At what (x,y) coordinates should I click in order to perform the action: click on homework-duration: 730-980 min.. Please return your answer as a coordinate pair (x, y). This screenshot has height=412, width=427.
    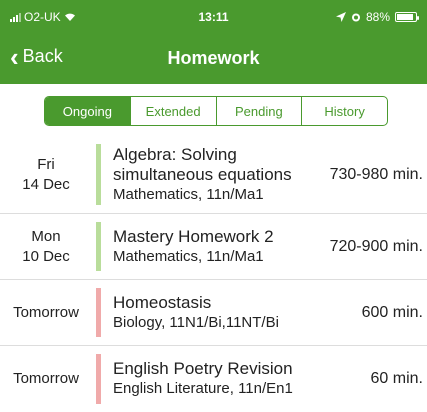
    Looking at the image, I should click on (376, 174).